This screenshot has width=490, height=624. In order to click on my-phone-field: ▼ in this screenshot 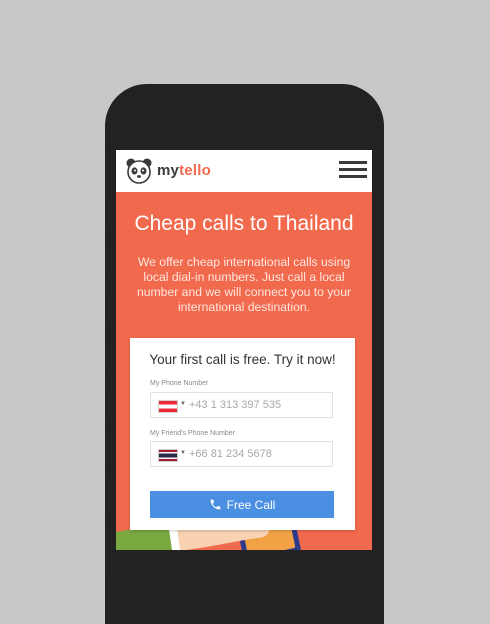, I will do `click(241, 405)`.